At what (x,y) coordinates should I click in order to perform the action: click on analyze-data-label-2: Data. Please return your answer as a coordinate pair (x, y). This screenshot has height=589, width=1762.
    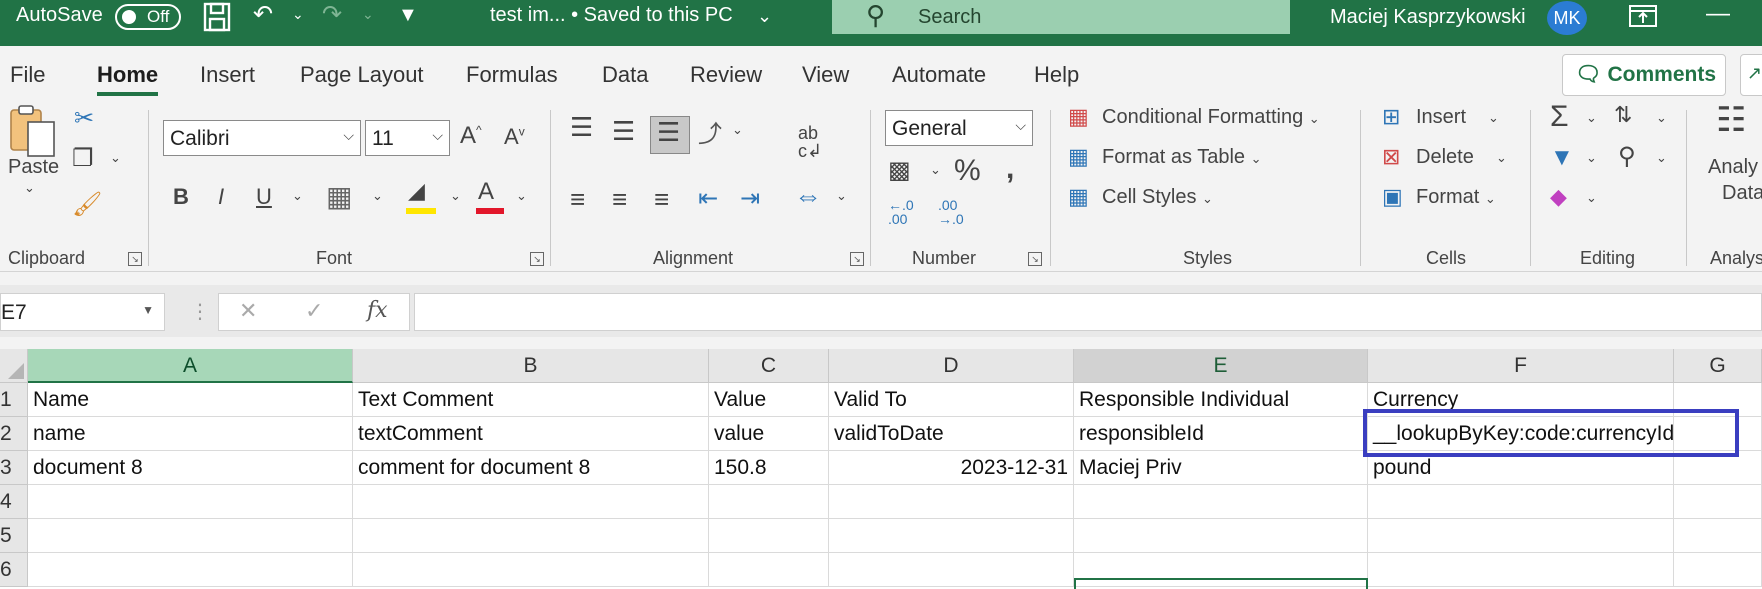
    Looking at the image, I should click on (1742, 193).